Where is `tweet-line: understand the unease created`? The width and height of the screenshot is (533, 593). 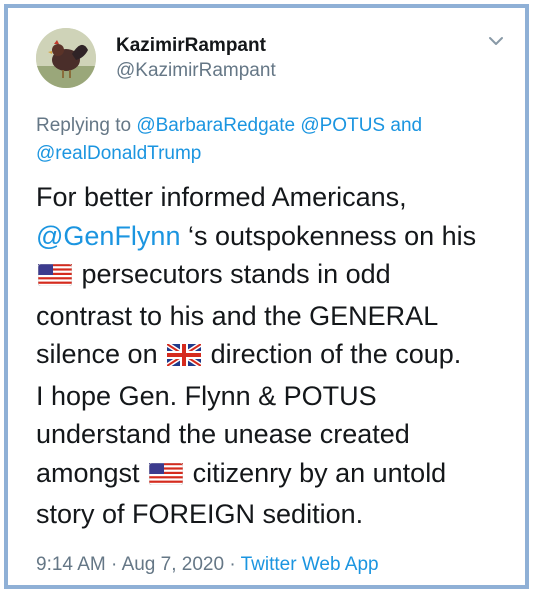 tweet-line: understand the unease created is located at coordinates (223, 434).